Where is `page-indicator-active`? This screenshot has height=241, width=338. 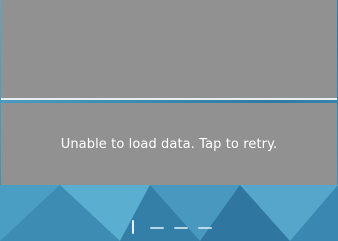
page-indicator-active is located at coordinates (133, 227).